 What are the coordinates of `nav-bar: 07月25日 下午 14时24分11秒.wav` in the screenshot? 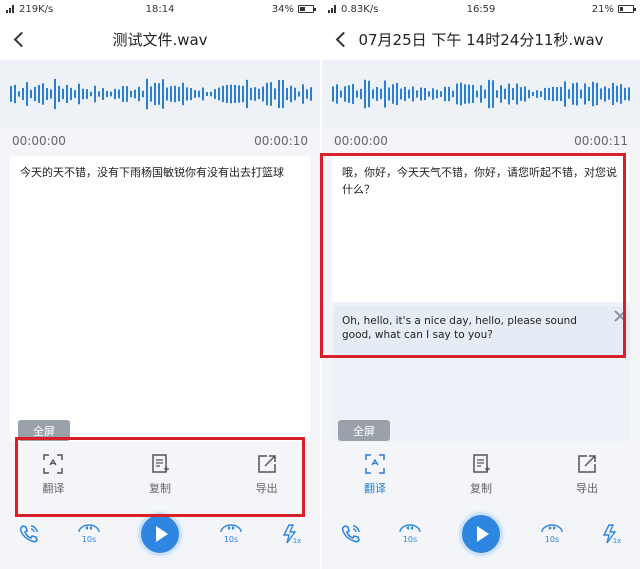 It's located at (481, 39).